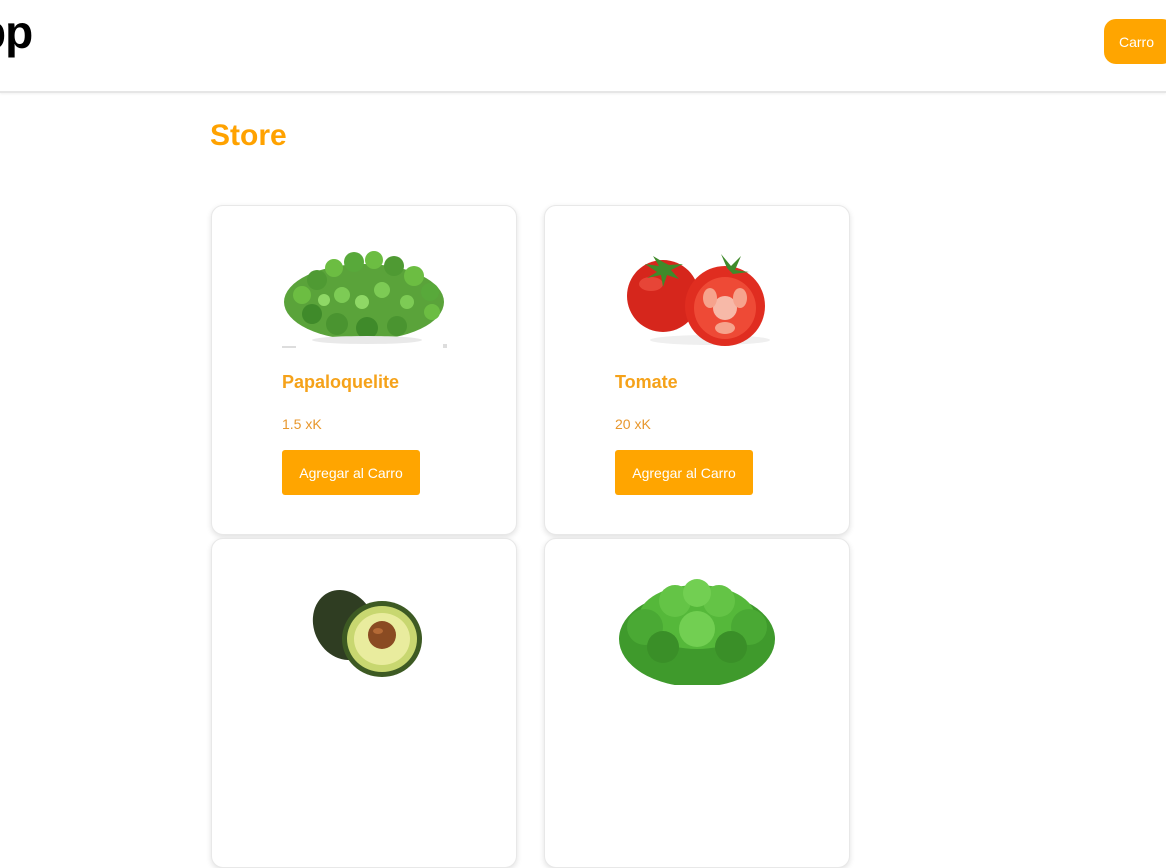  Describe the element at coordinates (302, 424) in the screenshot. I see `product-price: 1.5 xK` at that location.